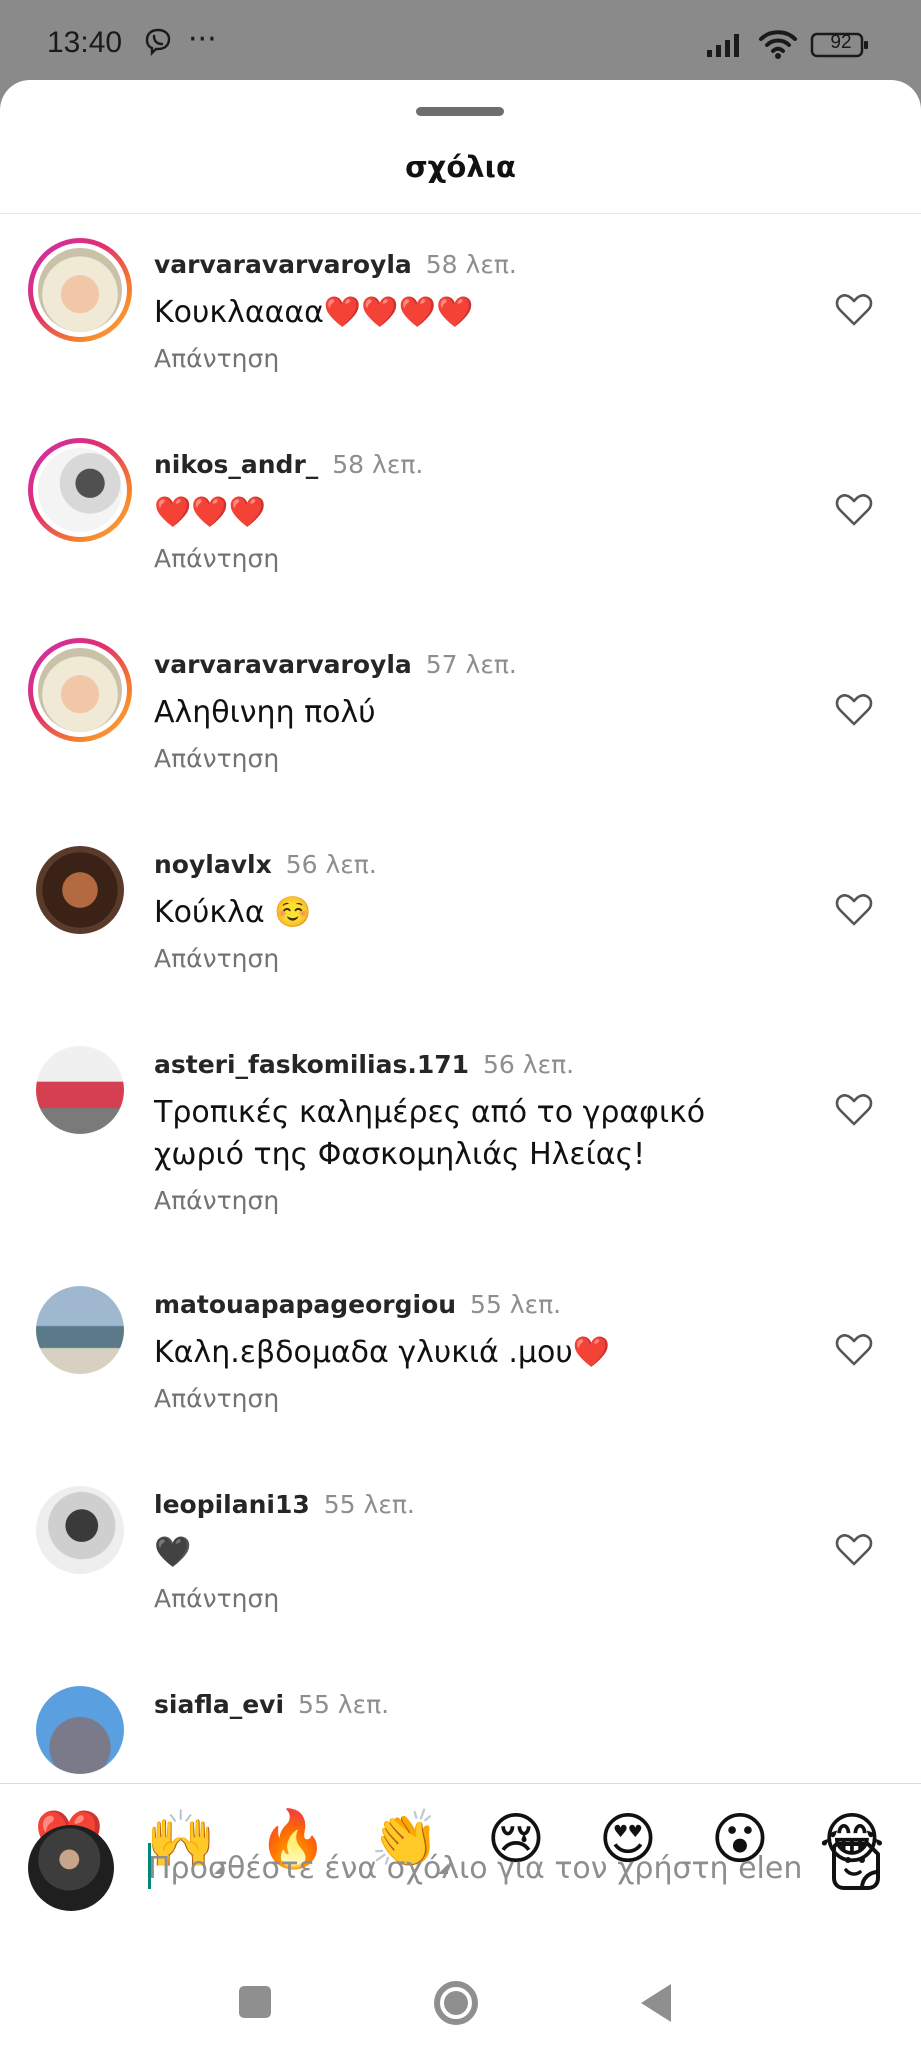  I want to click on viber-notification-icon, so click(158, 42).